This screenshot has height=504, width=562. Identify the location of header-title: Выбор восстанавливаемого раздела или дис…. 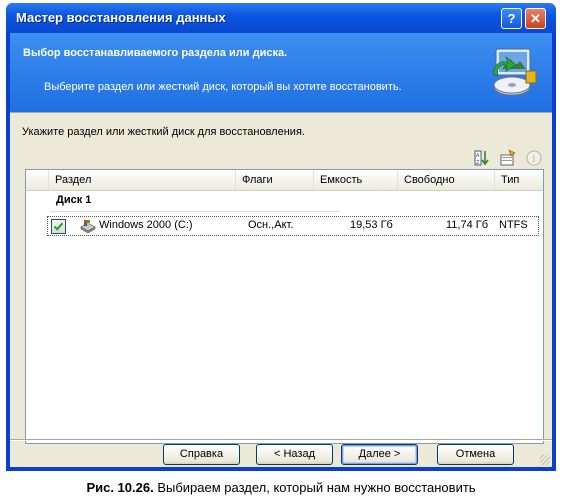
(155, 53).